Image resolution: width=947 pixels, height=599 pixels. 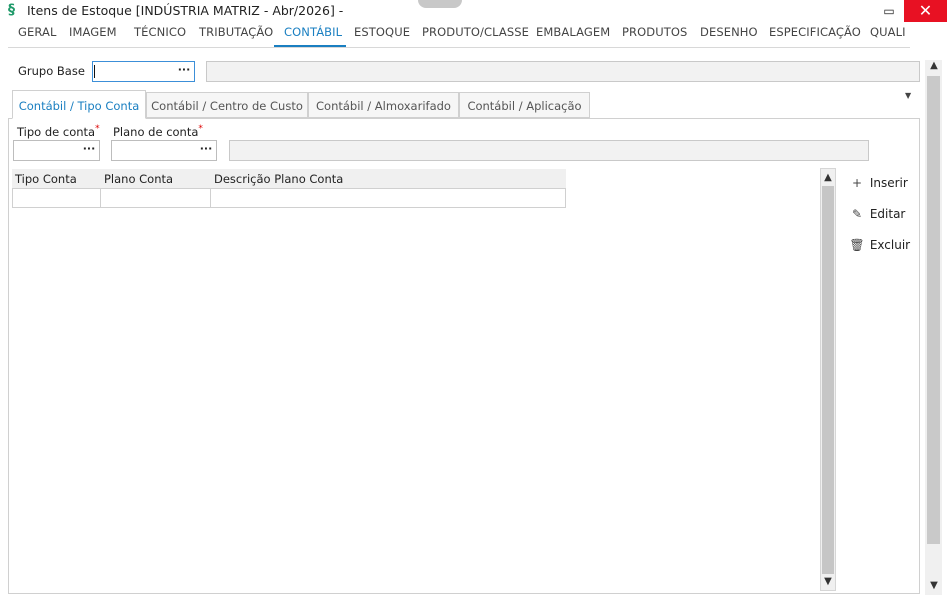 What do you see at coordinates (382, 32) in the screenshot?
I see `tab-estoque: ESTOQUE` at bounding box center [382, 32].